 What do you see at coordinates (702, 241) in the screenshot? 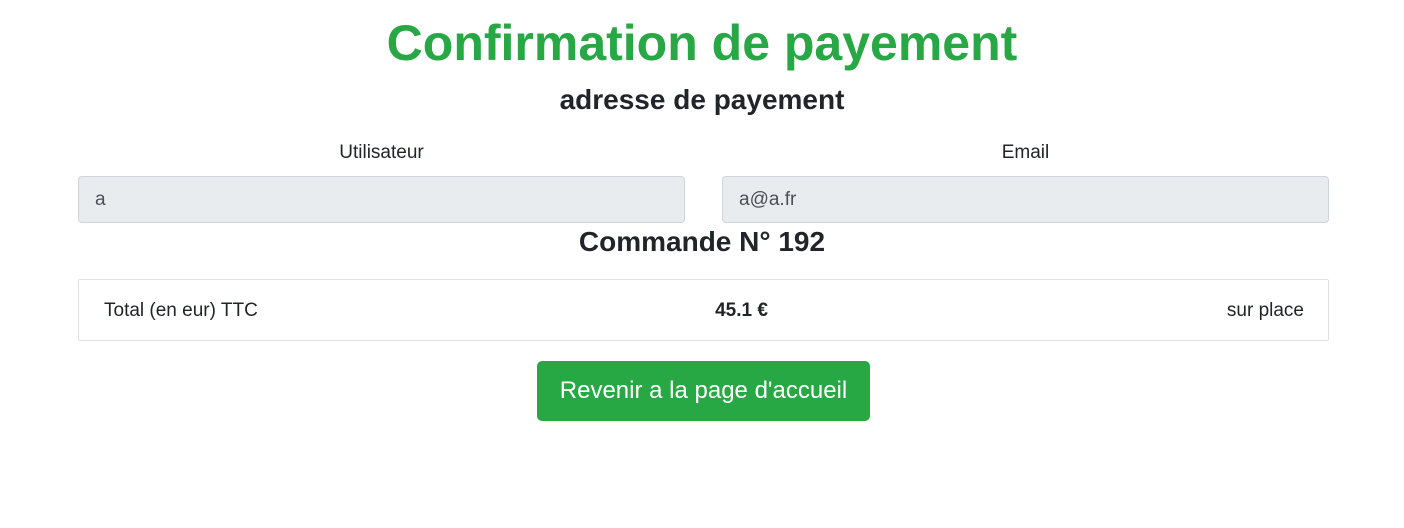
I see `order-number-heading: Commande N° 192` at bounding box center [702, 241].